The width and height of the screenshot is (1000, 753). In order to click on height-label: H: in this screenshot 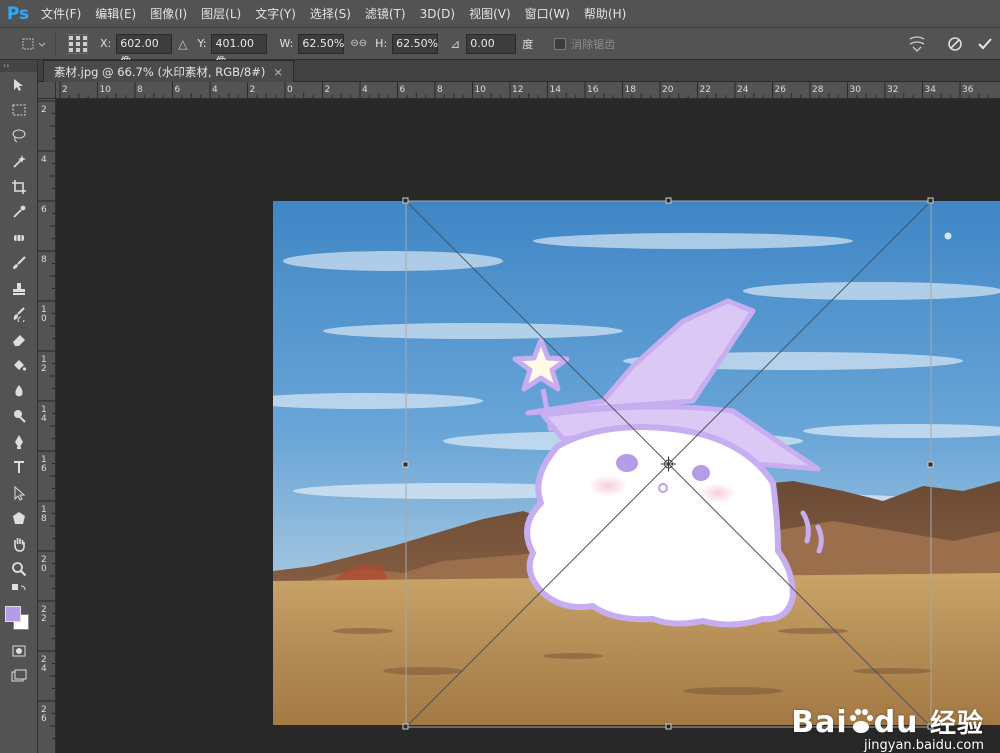, I will do `click(381, 43)`.